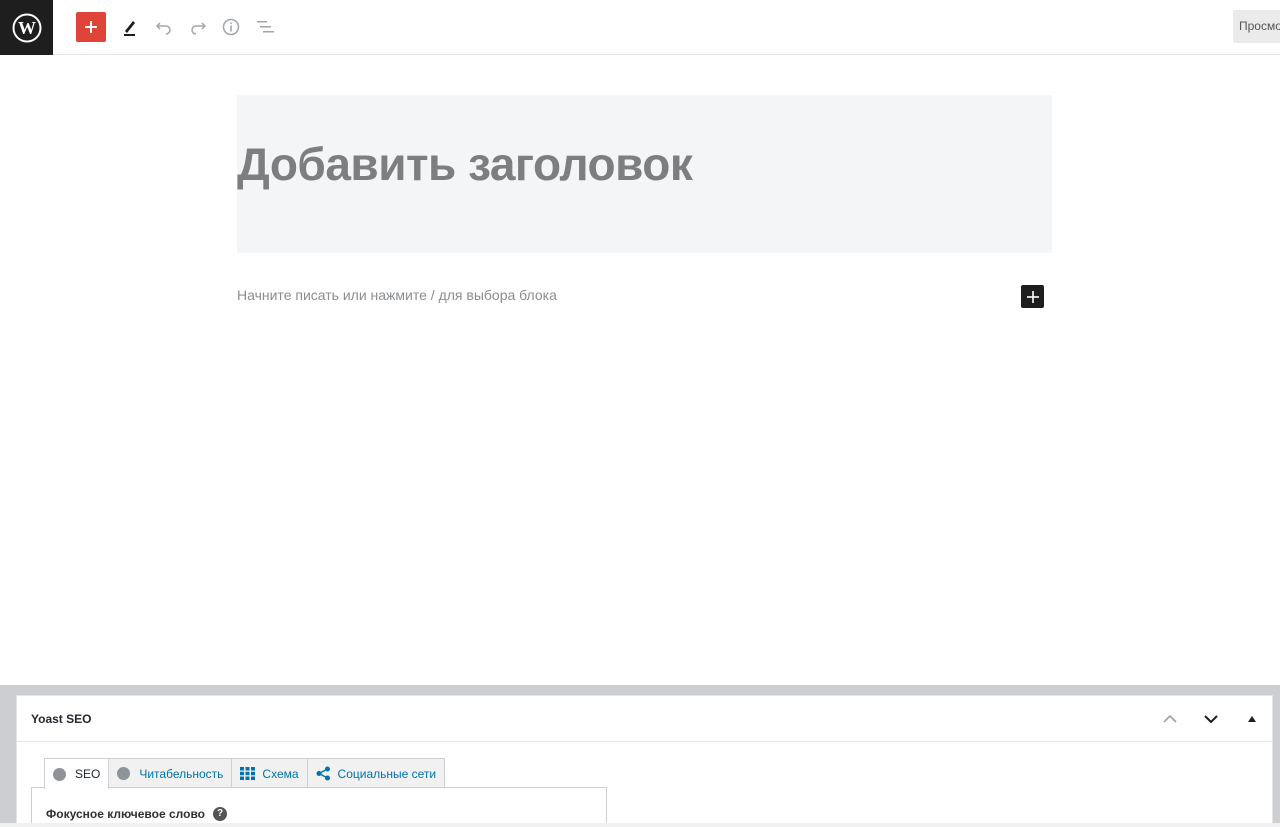 This screenshot has width=1280, height=827. I want to click on editor-toolbar: W Просмо, so click(640, 27).